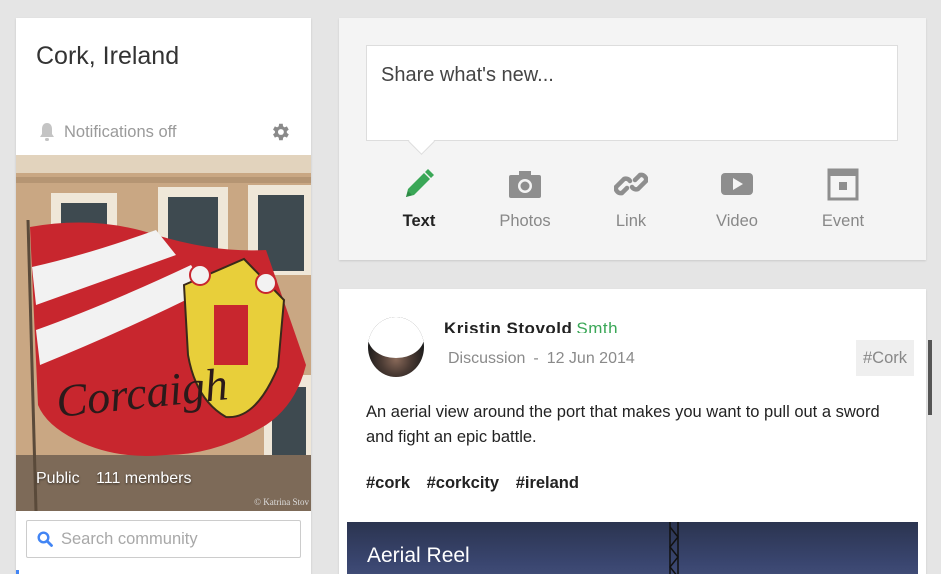 The image size is (941, 574). I want to click on event-icon, so click(843, 184).